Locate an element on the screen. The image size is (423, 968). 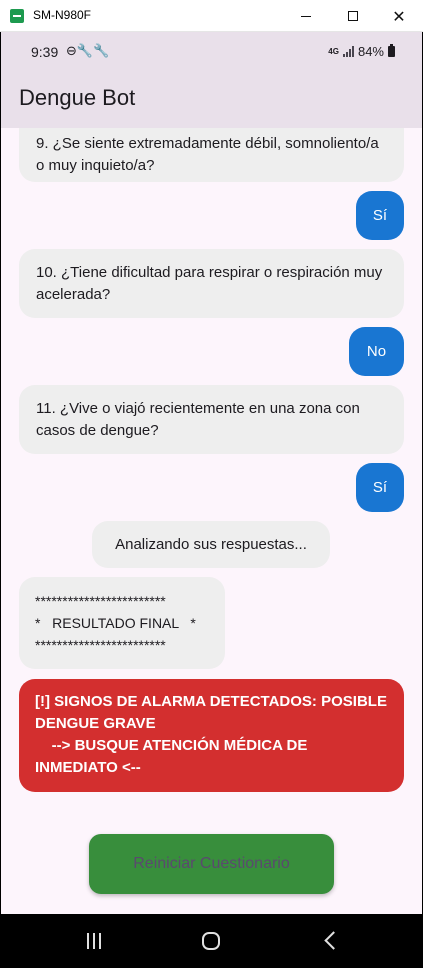
maximize-icon is located at coordinates (353, 16).